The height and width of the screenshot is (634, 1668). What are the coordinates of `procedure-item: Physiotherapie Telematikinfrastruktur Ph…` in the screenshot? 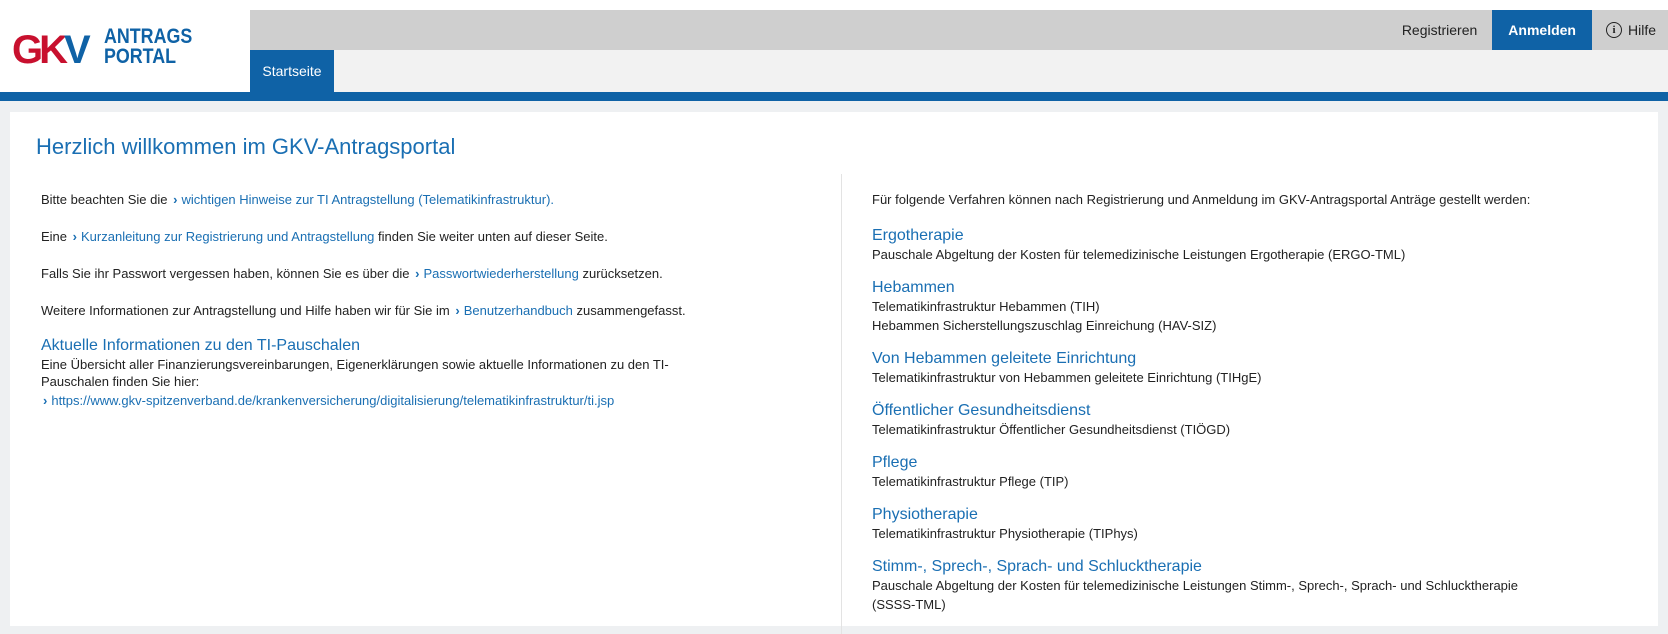 It's located at (1257, 524).